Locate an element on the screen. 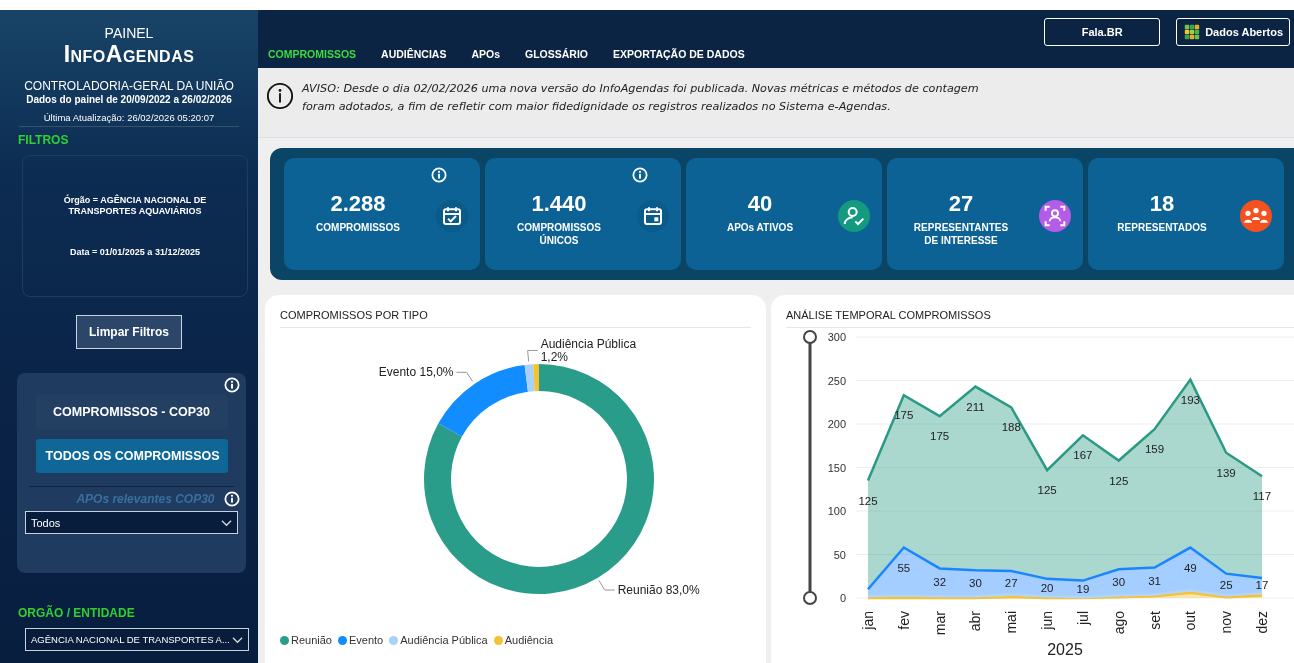  data-label: 32 is located at coordinates (940, 582).